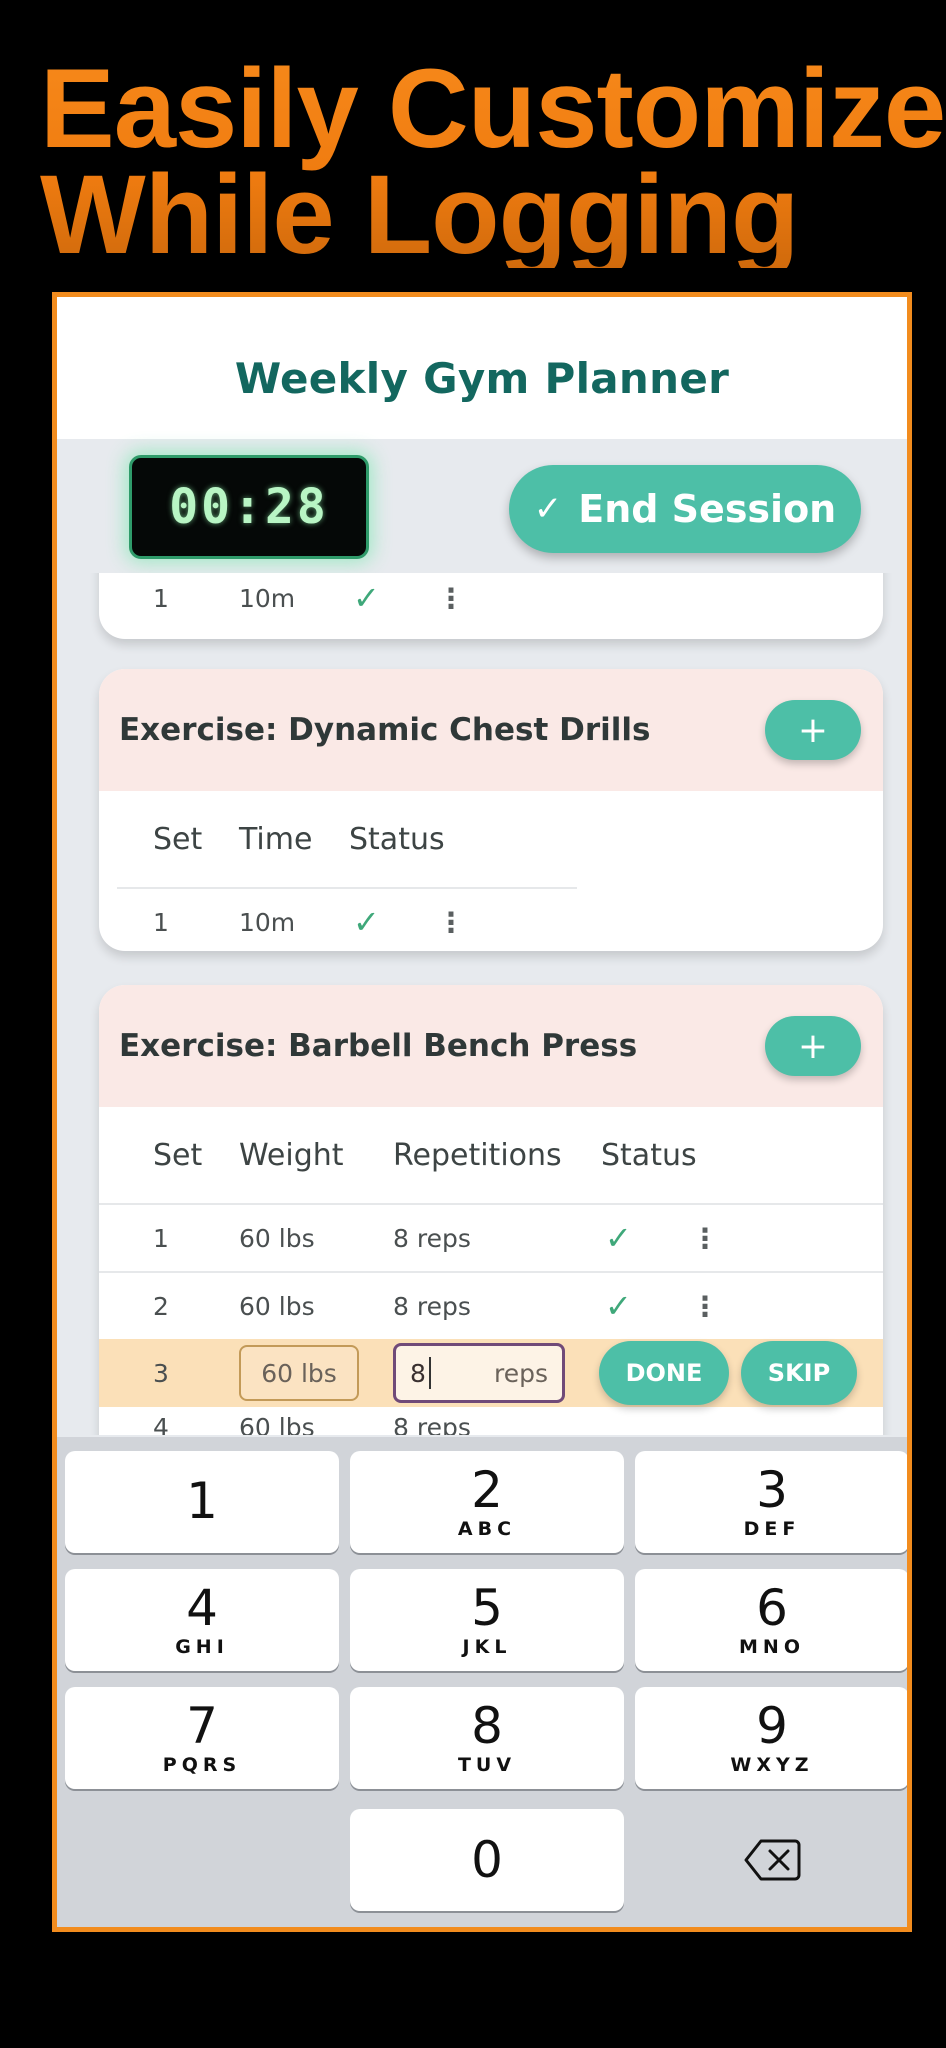  I want to click on key-digit: 6, so click(772, 1608).